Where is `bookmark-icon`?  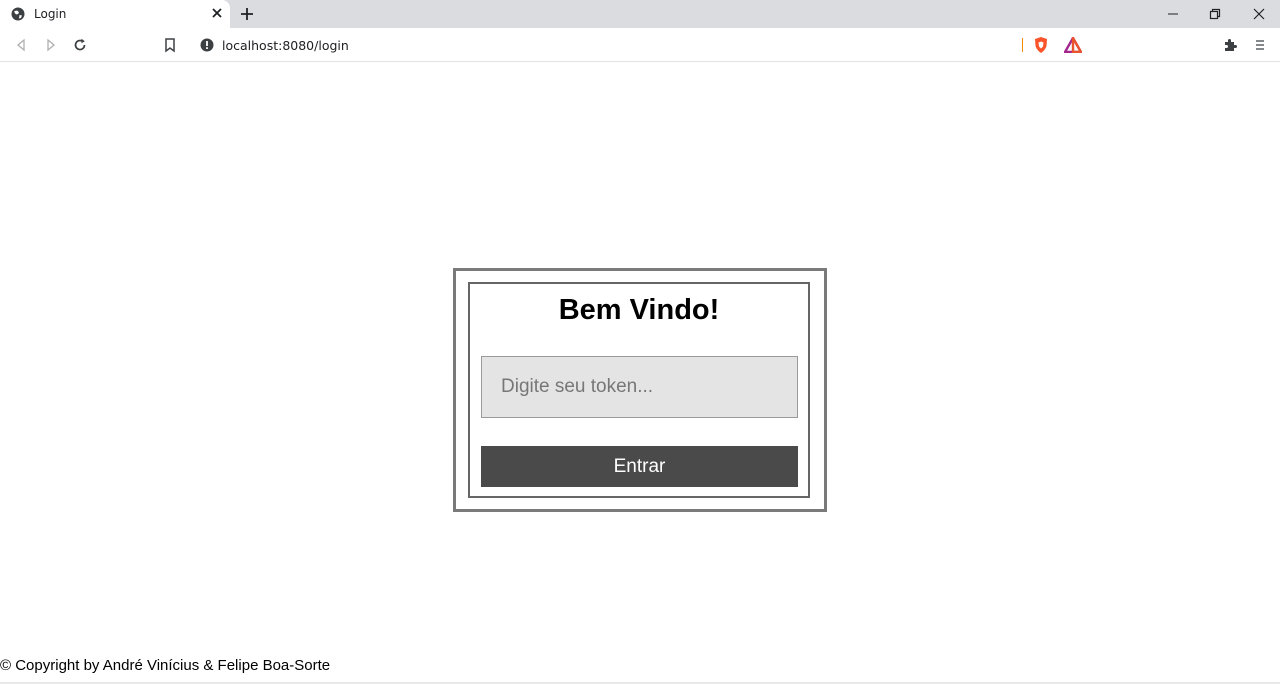
bookmark-icon is located at coordinates (170, 45).